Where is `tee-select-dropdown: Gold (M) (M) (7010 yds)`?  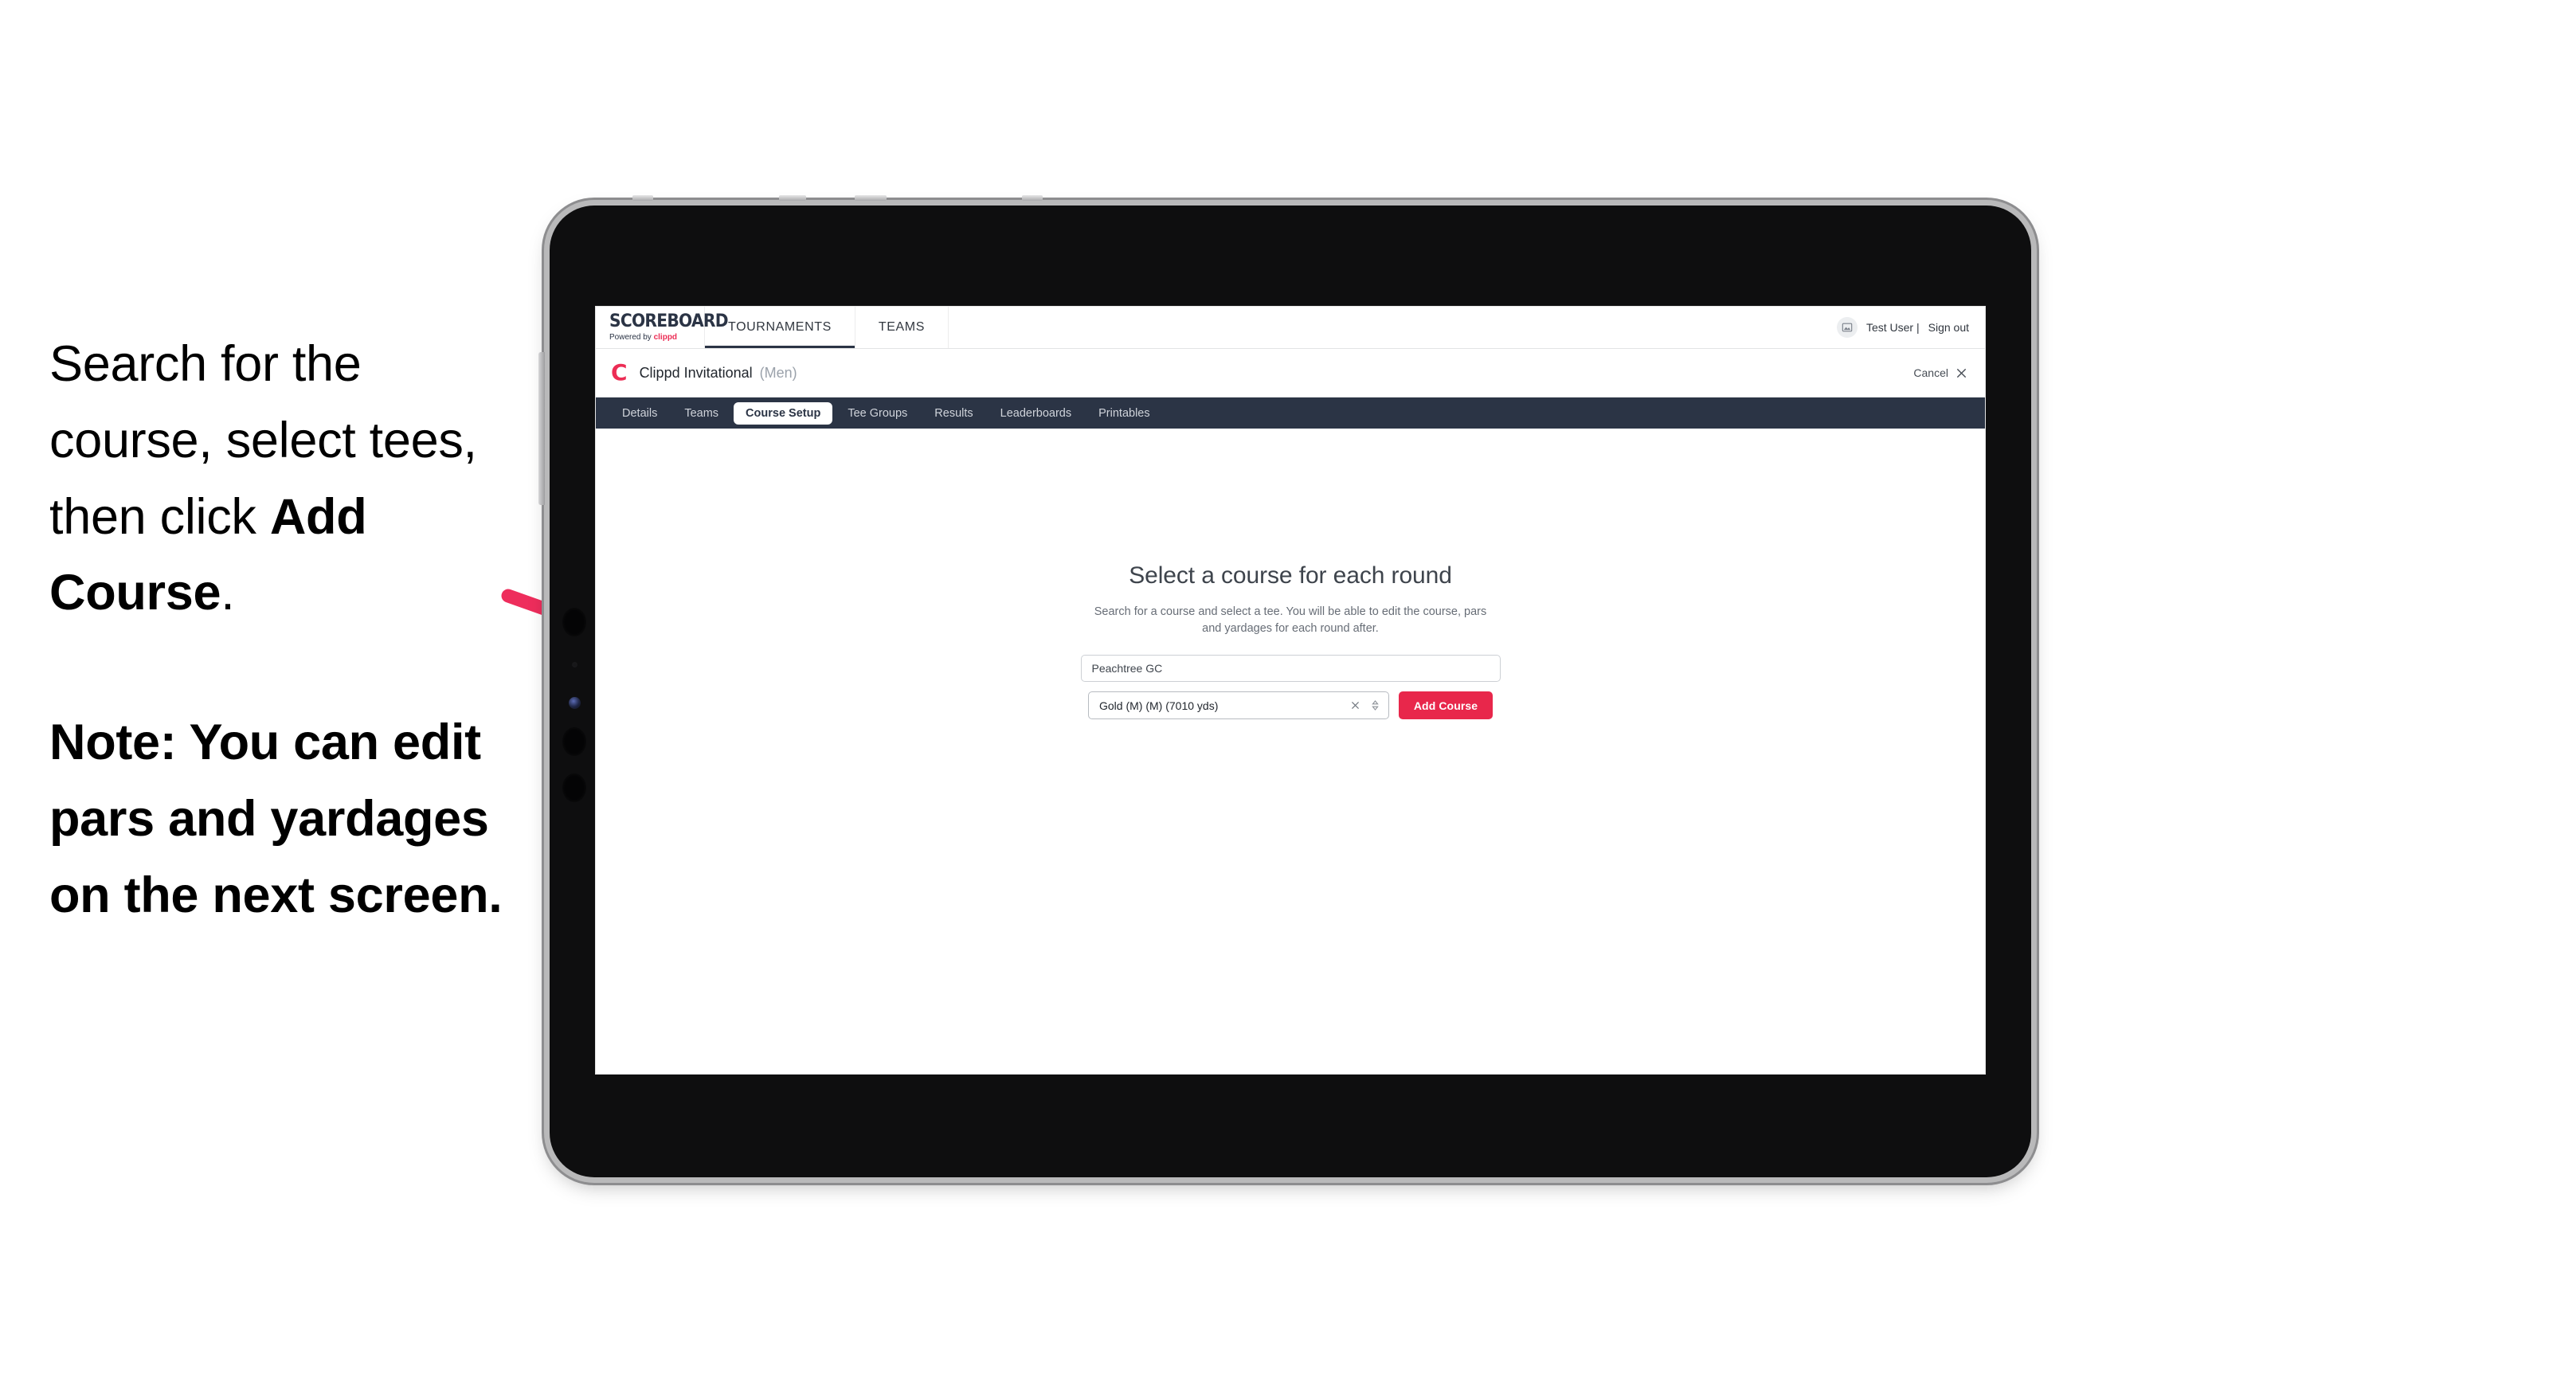 tee-select-dropdown: Gold (M) (M) (7010 yds) is located at coordinates (1238, 705).